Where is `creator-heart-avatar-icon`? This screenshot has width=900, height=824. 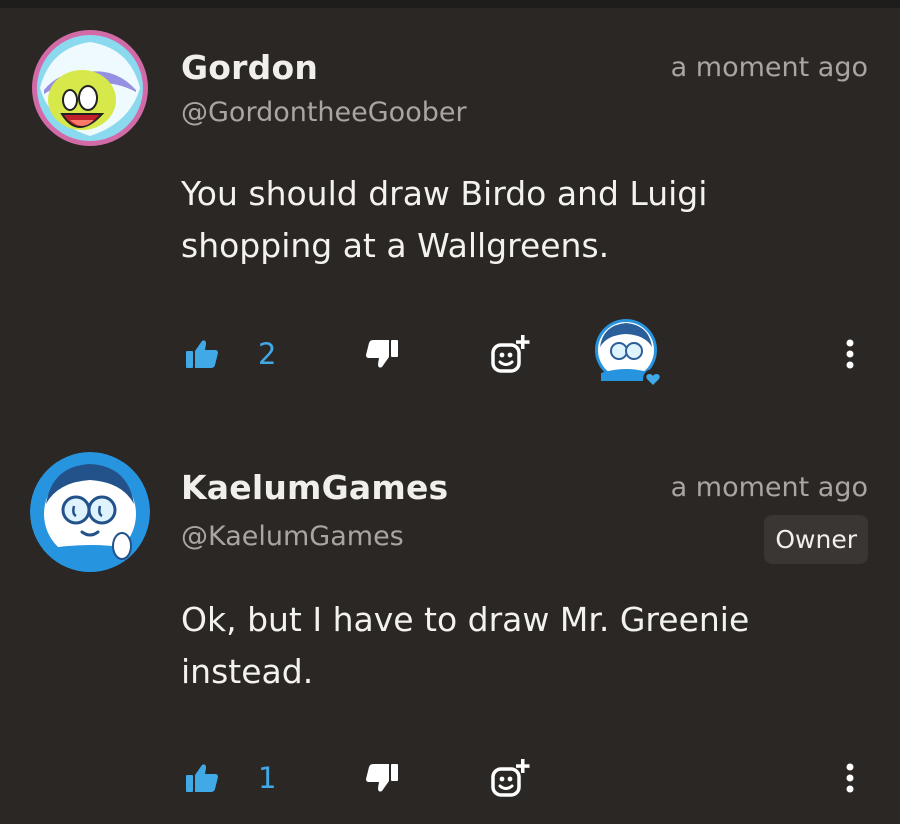 creator-heart-avatar-icon is located at coordinates (629, 354).